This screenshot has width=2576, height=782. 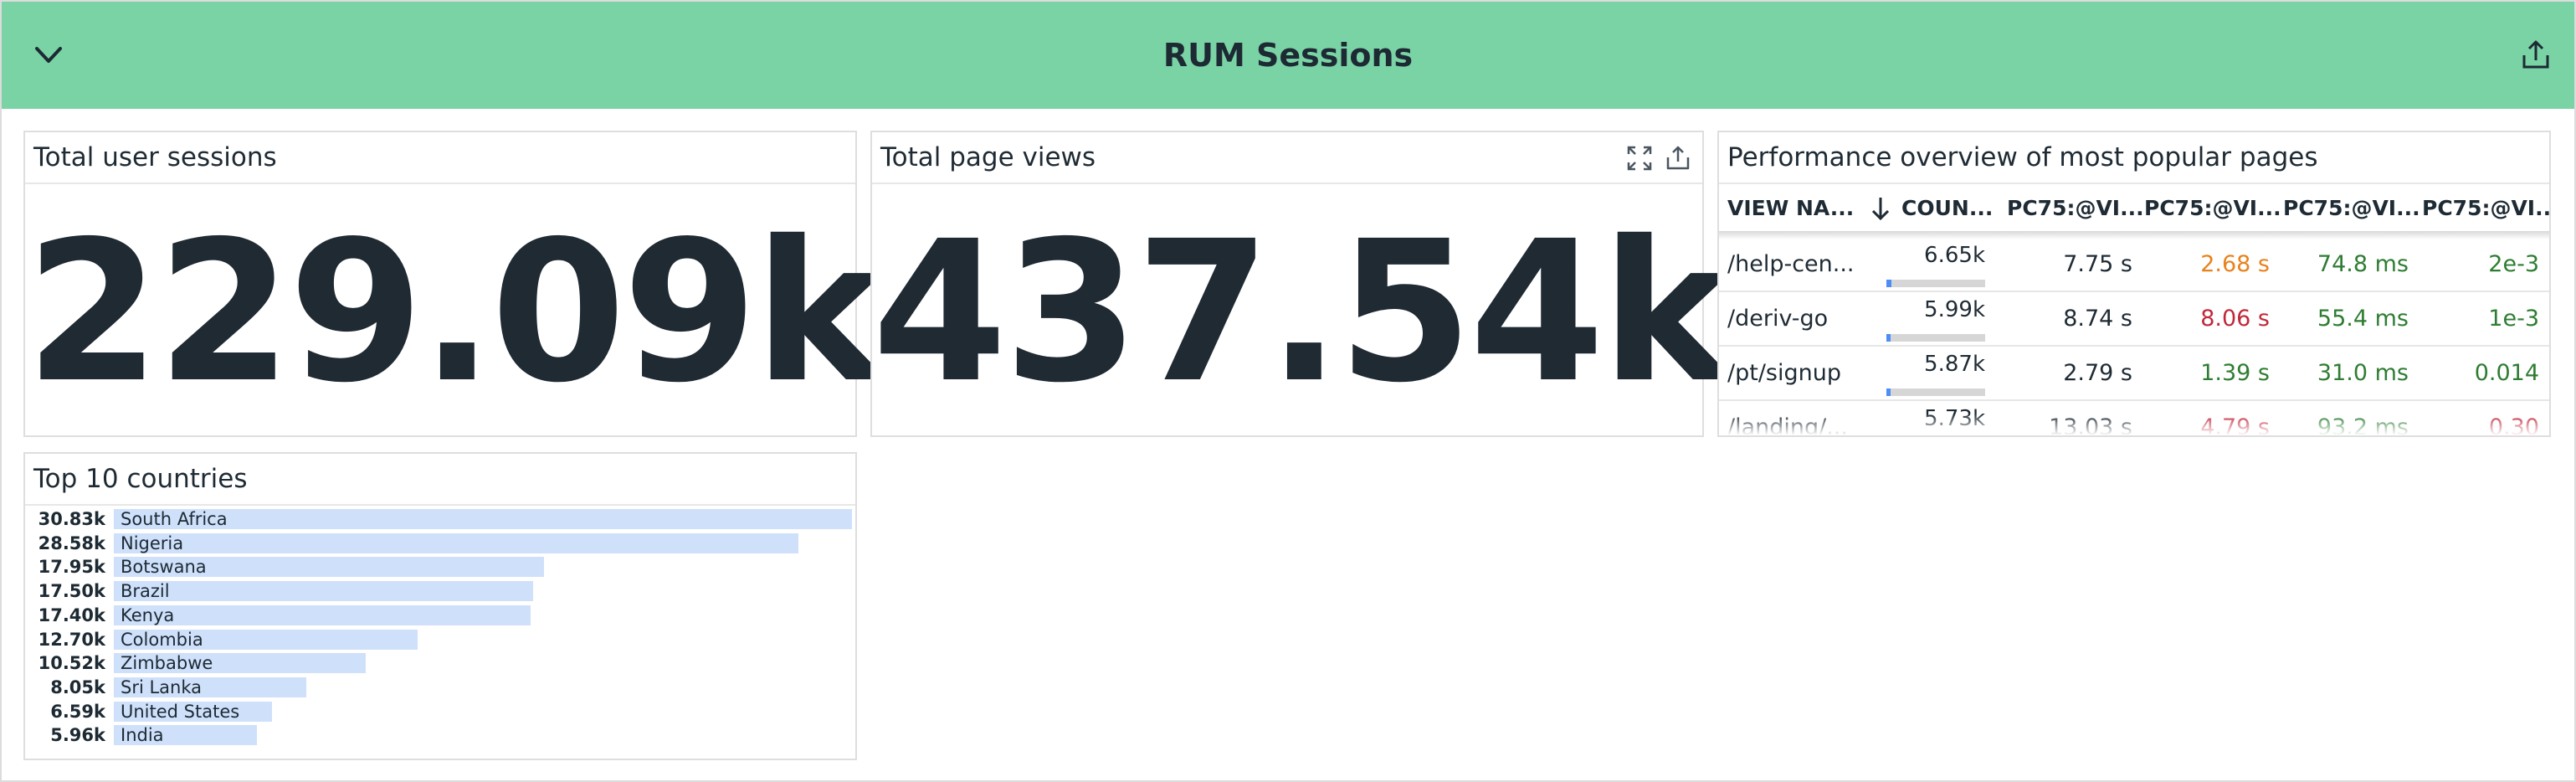 I want to click on widget-title: Top 10 countries, so click(x=140, y=479).